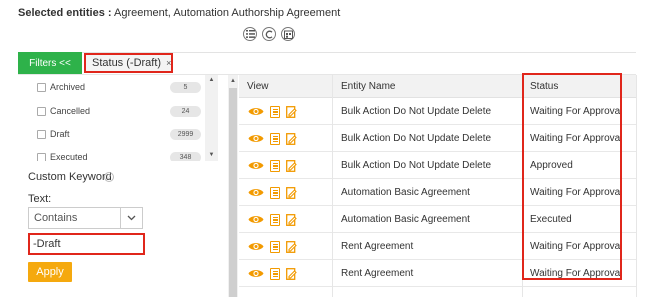  Describe the element at coordinates (185, 134) in the screenshot. I see `status-option-count: 2999` at that location.